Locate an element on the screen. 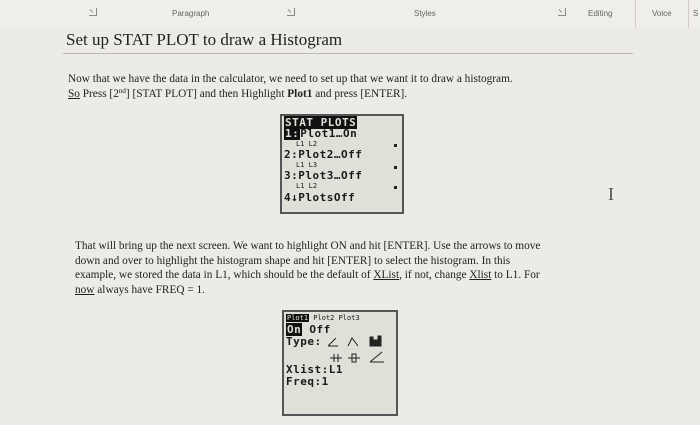  plot3-tab: Plot3 is located at coordinates (349, 318).